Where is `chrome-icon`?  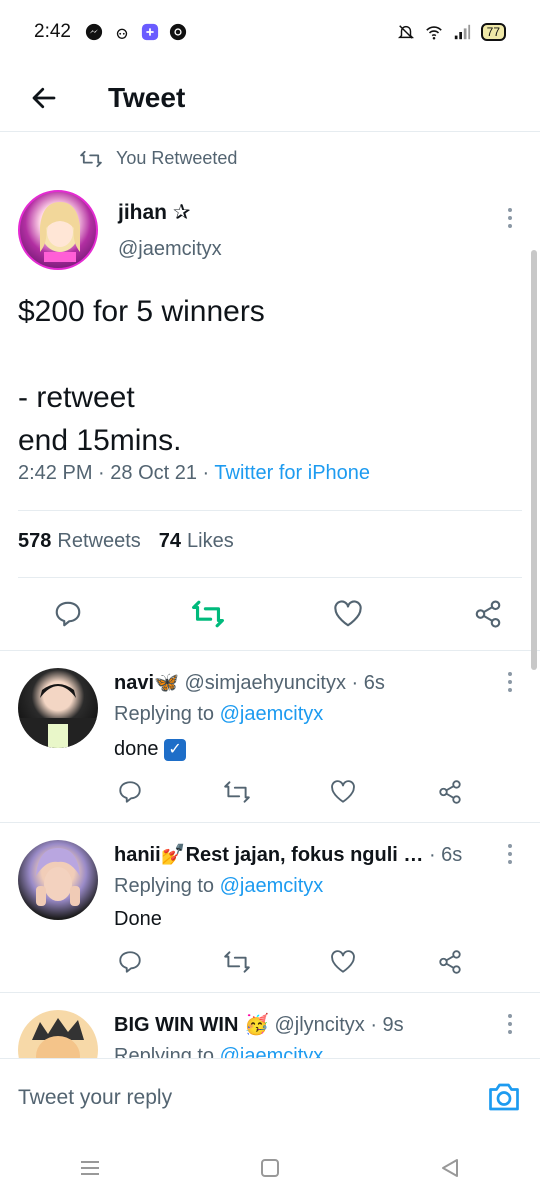
chrome-icon is located at coordinates (178, 32).